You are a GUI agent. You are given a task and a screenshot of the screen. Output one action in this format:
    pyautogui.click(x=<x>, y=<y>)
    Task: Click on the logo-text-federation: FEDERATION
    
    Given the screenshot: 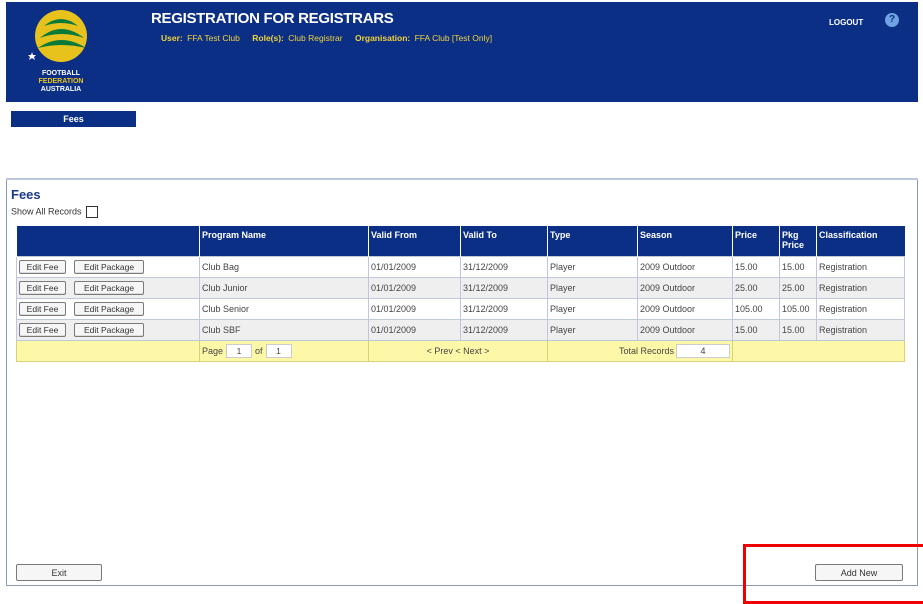 What is the action you would take?
    pyautogui.click(x=61, y=81)
    